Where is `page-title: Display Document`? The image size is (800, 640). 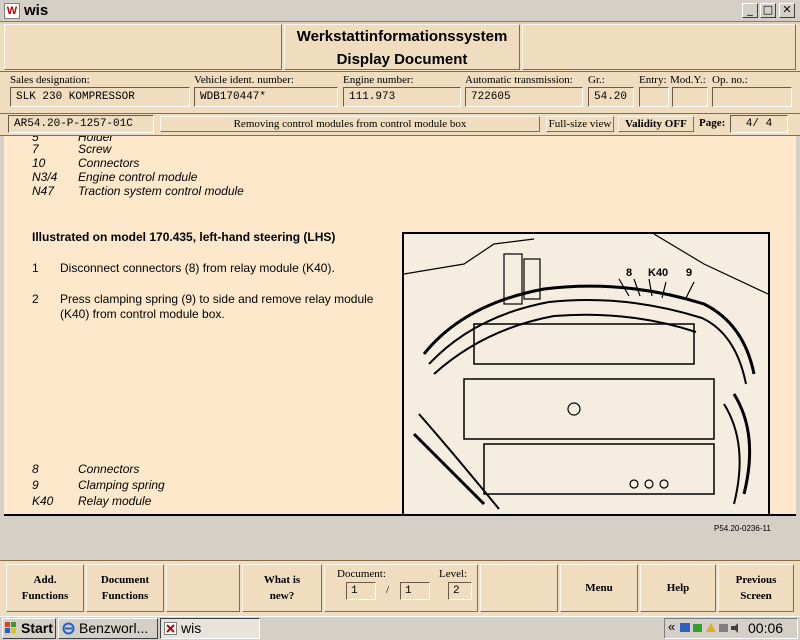 page-title: Display Document is located at coordinates (402, 59).